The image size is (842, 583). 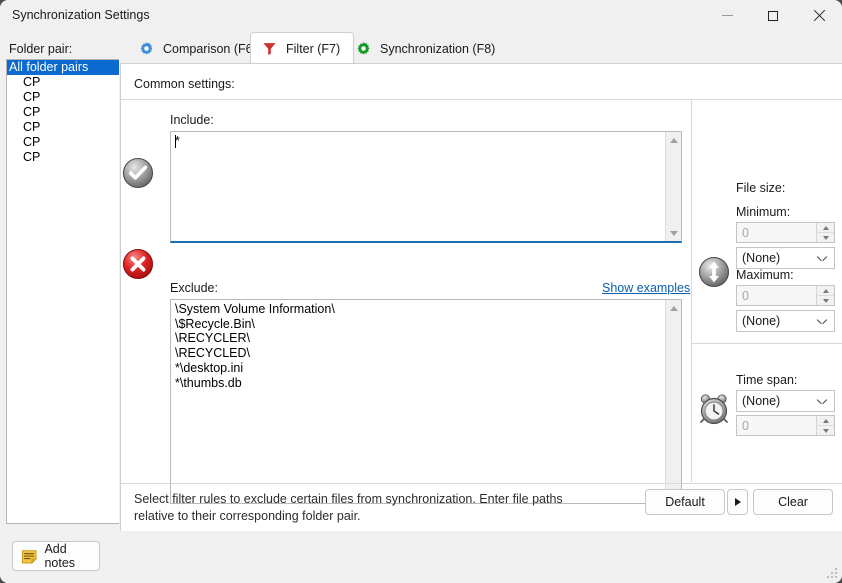 I want to click on folder-pair-list: All folder pairs CP CP CP CP CP CP, so click(x=62, y=291).